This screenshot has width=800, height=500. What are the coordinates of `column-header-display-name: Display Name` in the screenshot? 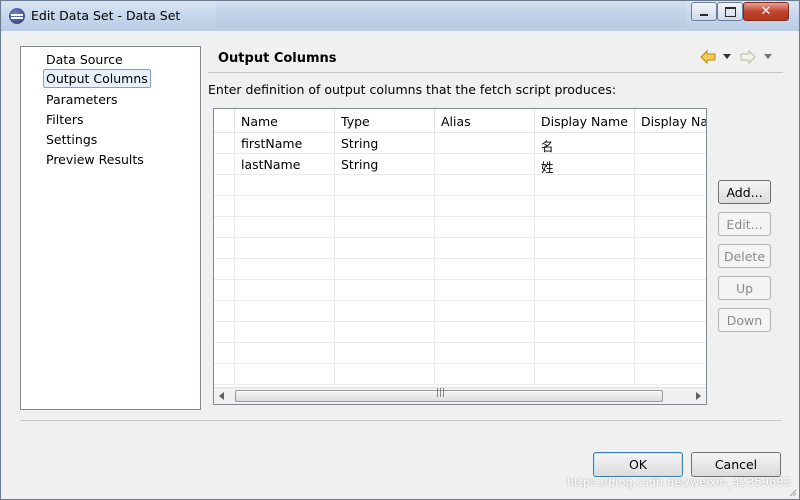 It's located at (585, 121).